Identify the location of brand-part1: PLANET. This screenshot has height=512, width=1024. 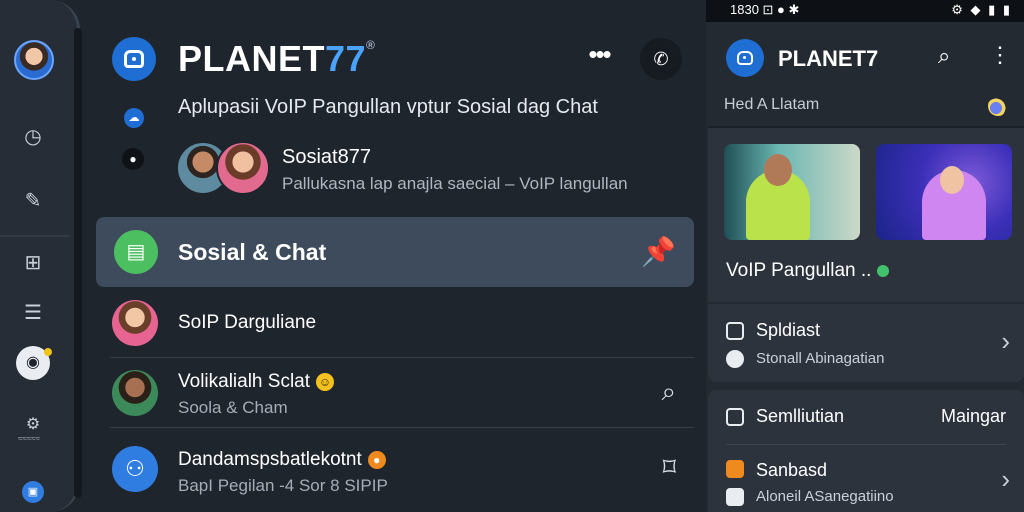
(251, 58).